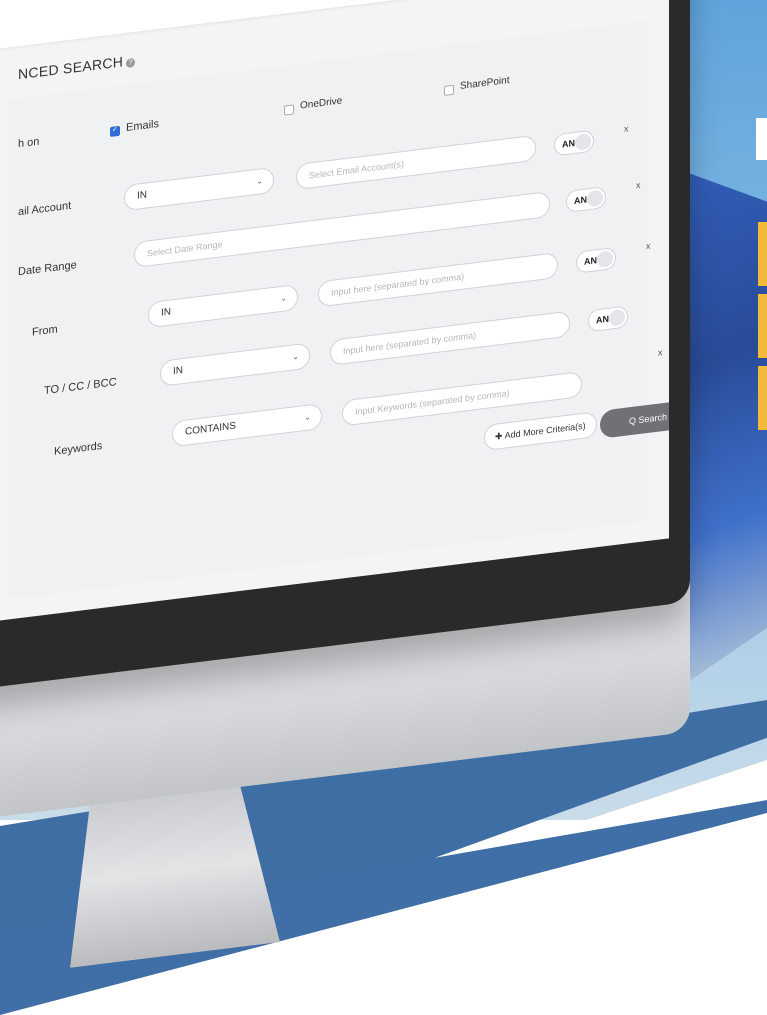 This screenshot has width=767, height=1015. What do you see at coordinates (71, 68) in the screenshot?
I see `page-title-text: NCED SEARCH` at bounding box center [71, 68].